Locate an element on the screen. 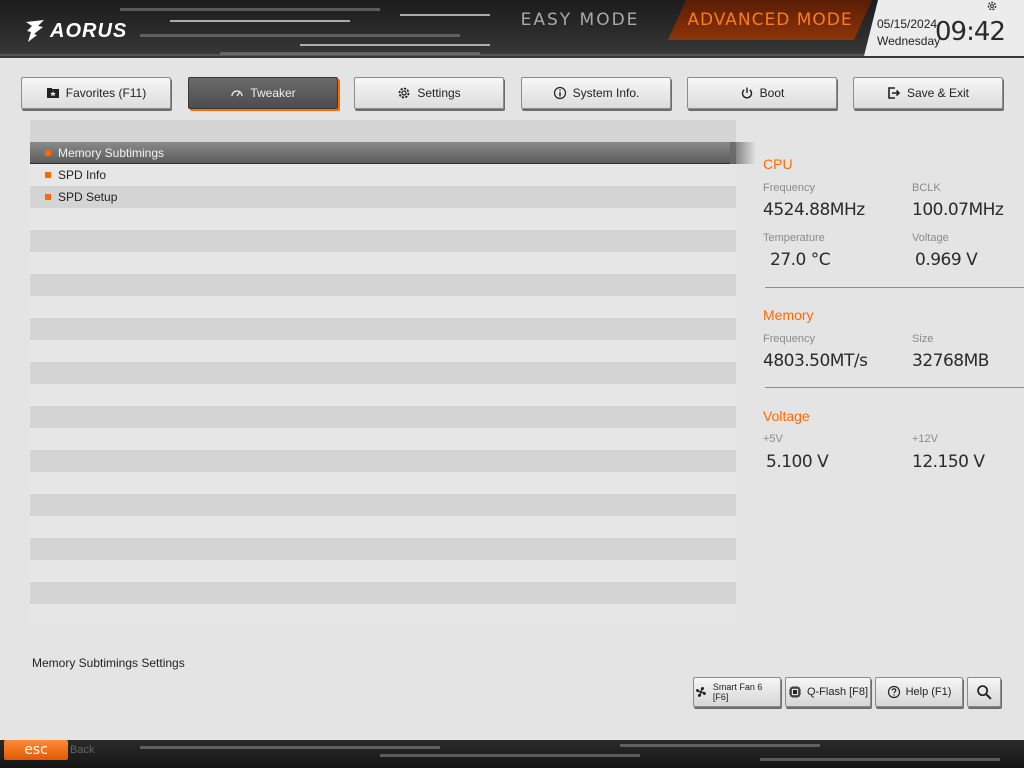 The width and height of the screenshot is (1024, 768). fan-icon is located at coordinates (700, 692).